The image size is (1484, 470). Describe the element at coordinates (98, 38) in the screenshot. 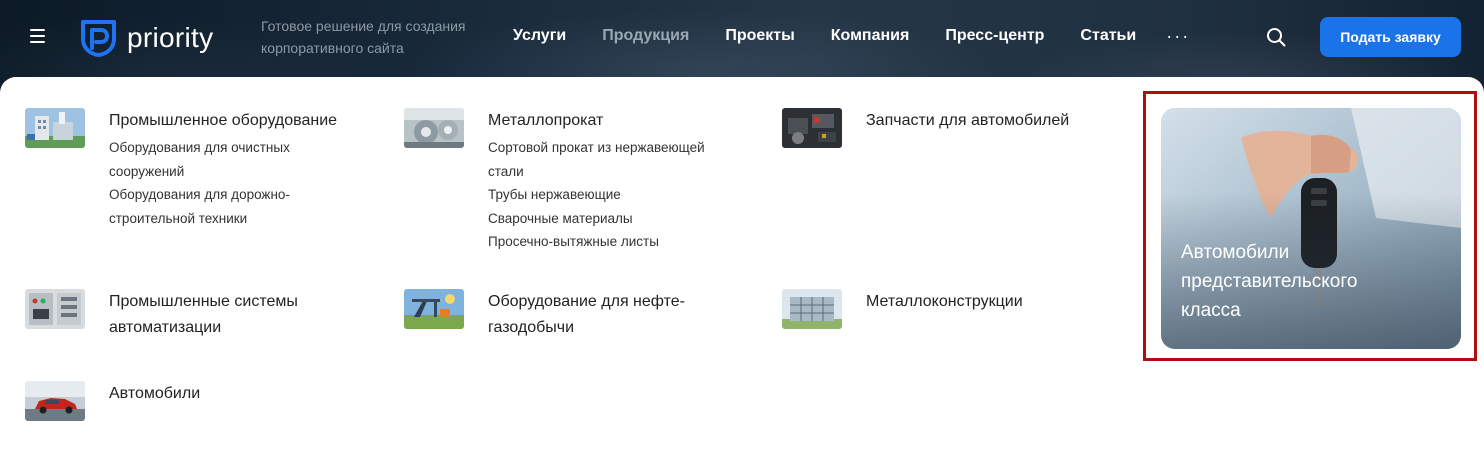

I see `priority-logo-icon` at that location.